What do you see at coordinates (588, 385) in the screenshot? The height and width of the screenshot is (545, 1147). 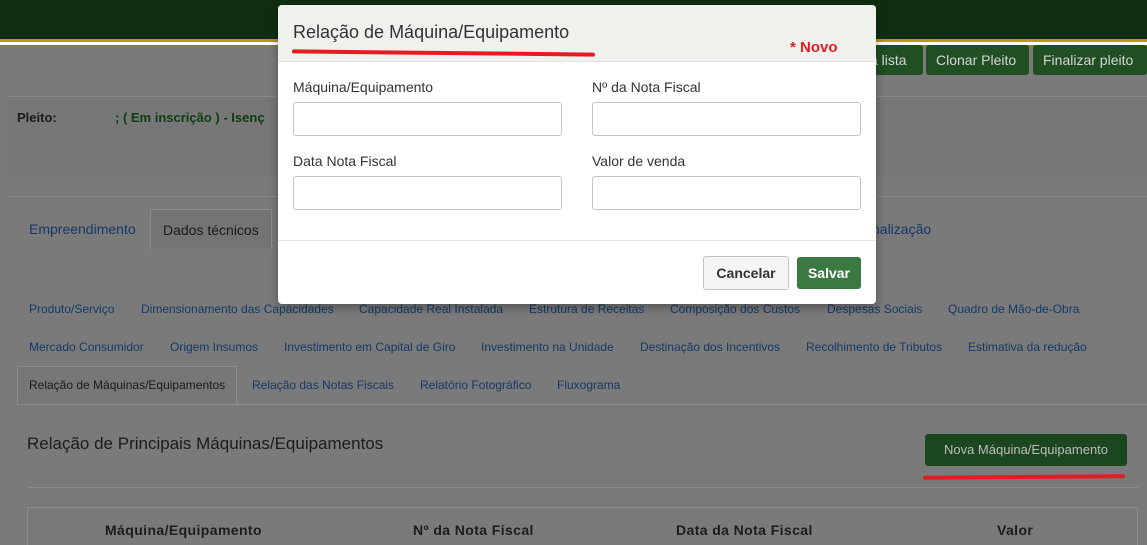 I see `subtab-fluxograma: Fluxograma` at bounding box center [588, 385].